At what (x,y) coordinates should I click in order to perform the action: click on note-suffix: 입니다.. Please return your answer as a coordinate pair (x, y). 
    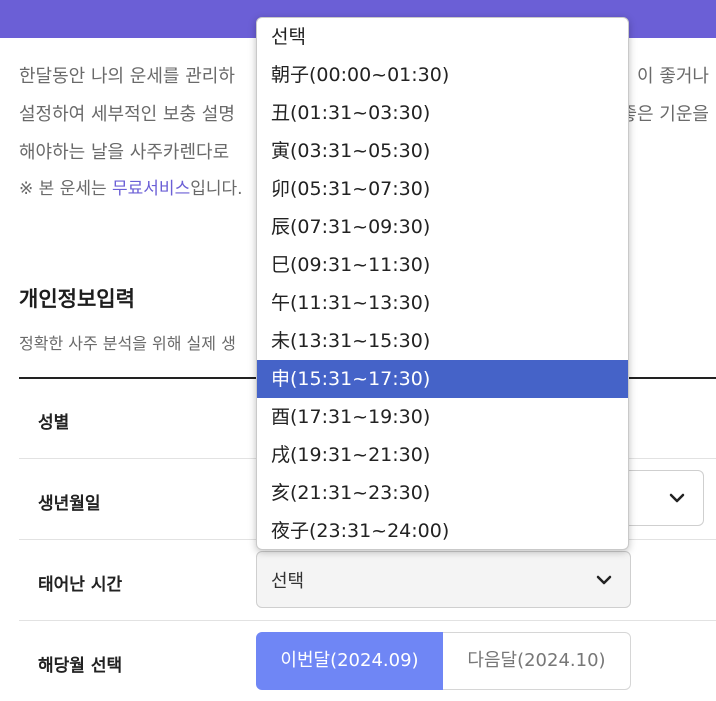
    Looking at the image, I should click on (216, 189).